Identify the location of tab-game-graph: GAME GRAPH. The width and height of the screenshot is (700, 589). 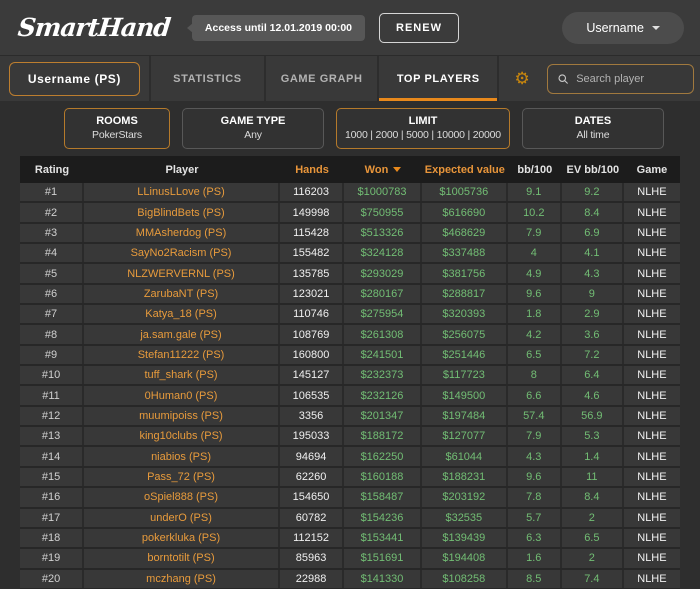
(323, 78).